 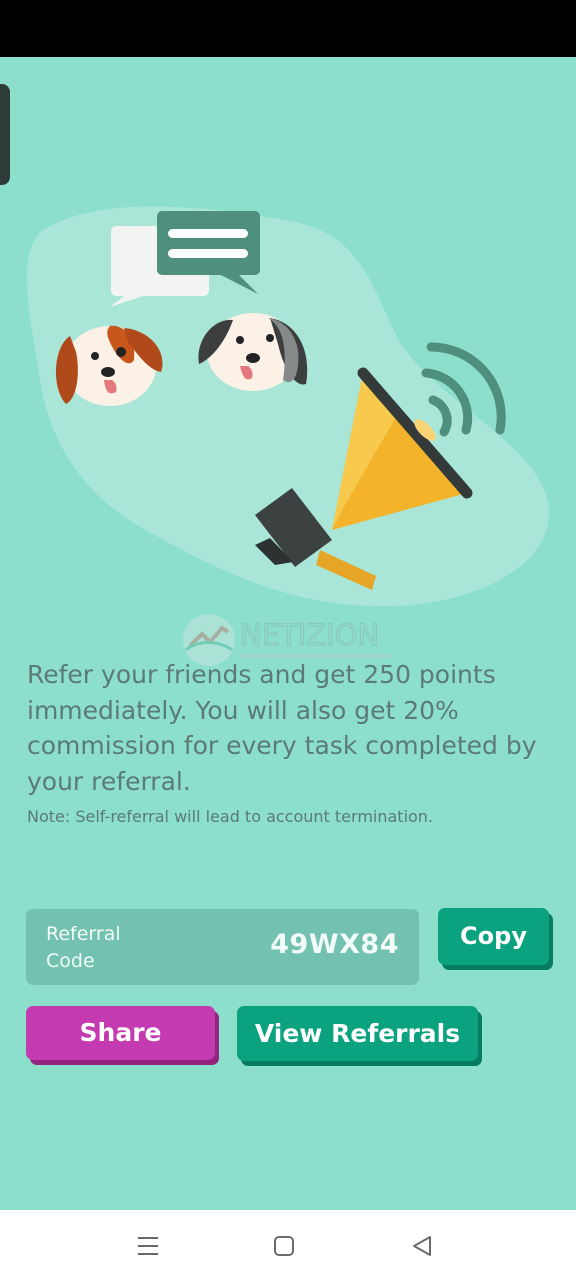 What do you see at coordinates (334, 944) in the screenshot?
I see `referral-code-value: 49WX84` at bounding box center [334, 944].